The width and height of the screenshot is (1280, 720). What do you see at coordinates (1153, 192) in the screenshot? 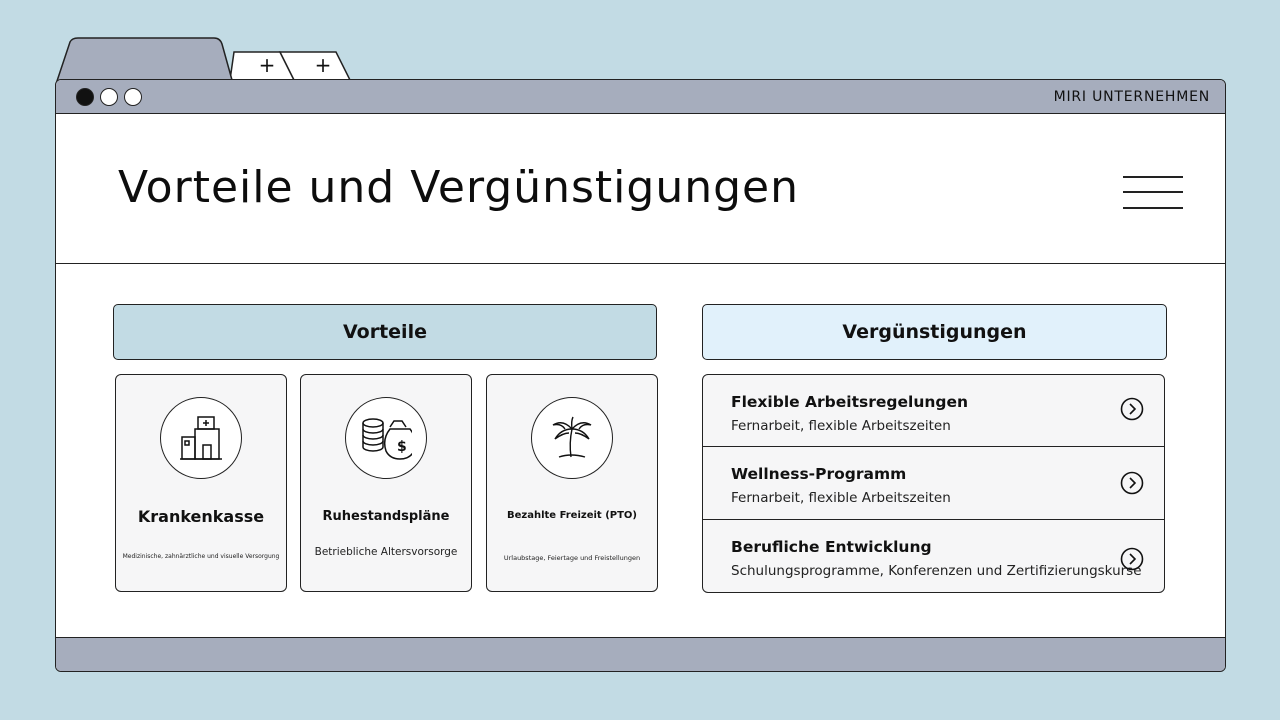
I see `menu-icon` at bounding box center [1153, 192].